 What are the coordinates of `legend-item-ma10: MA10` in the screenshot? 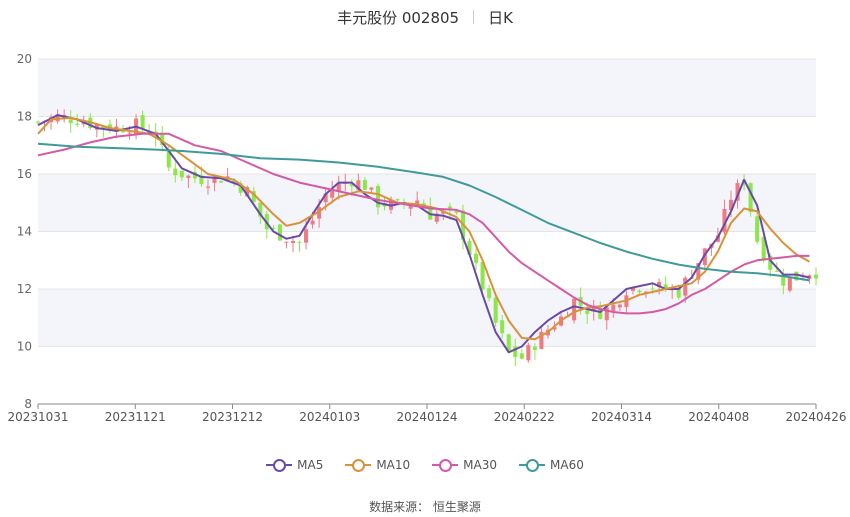 It's located at (377, 465).